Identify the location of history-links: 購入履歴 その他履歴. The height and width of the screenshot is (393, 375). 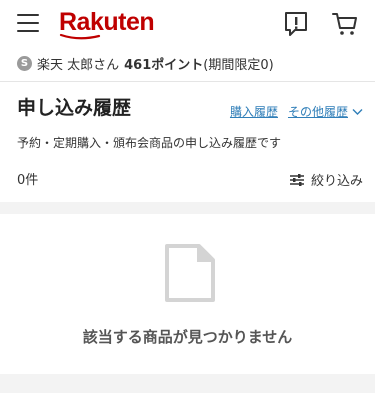
(296, 111).